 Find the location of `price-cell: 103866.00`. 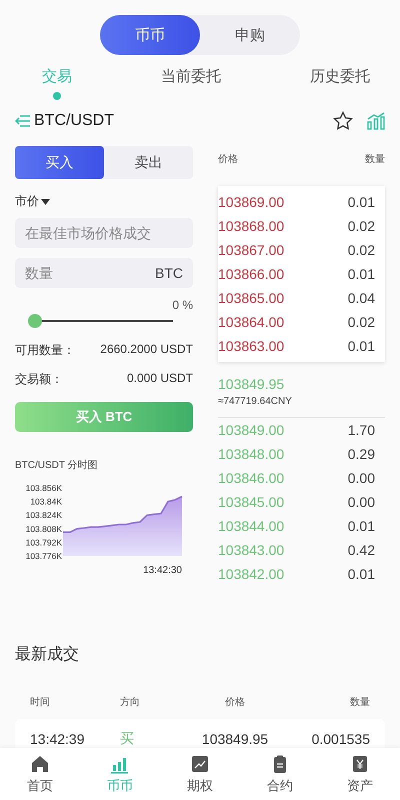

price-cell: 103866.00 is located at coordinates (251, 274).